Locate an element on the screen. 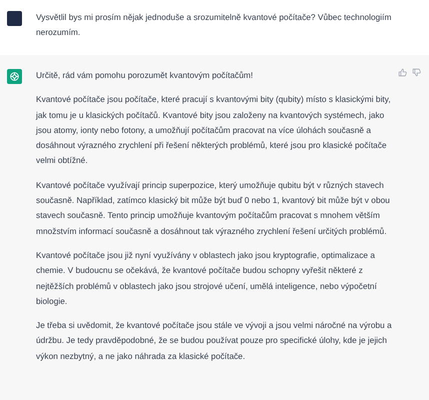 The width and height of the screenshot is (429, 400). thumbs-up-icon is located at coordinates (402, 72).